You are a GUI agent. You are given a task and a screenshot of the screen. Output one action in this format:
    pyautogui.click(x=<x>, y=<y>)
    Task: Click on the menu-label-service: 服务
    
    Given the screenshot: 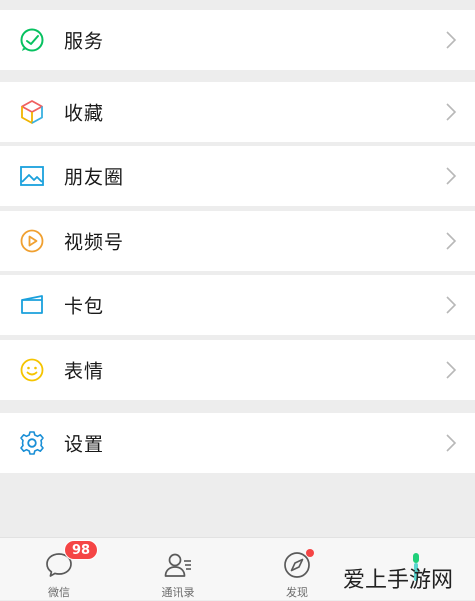 What is the action you would take?
    pyautogui.click(x=84, y=41)
    